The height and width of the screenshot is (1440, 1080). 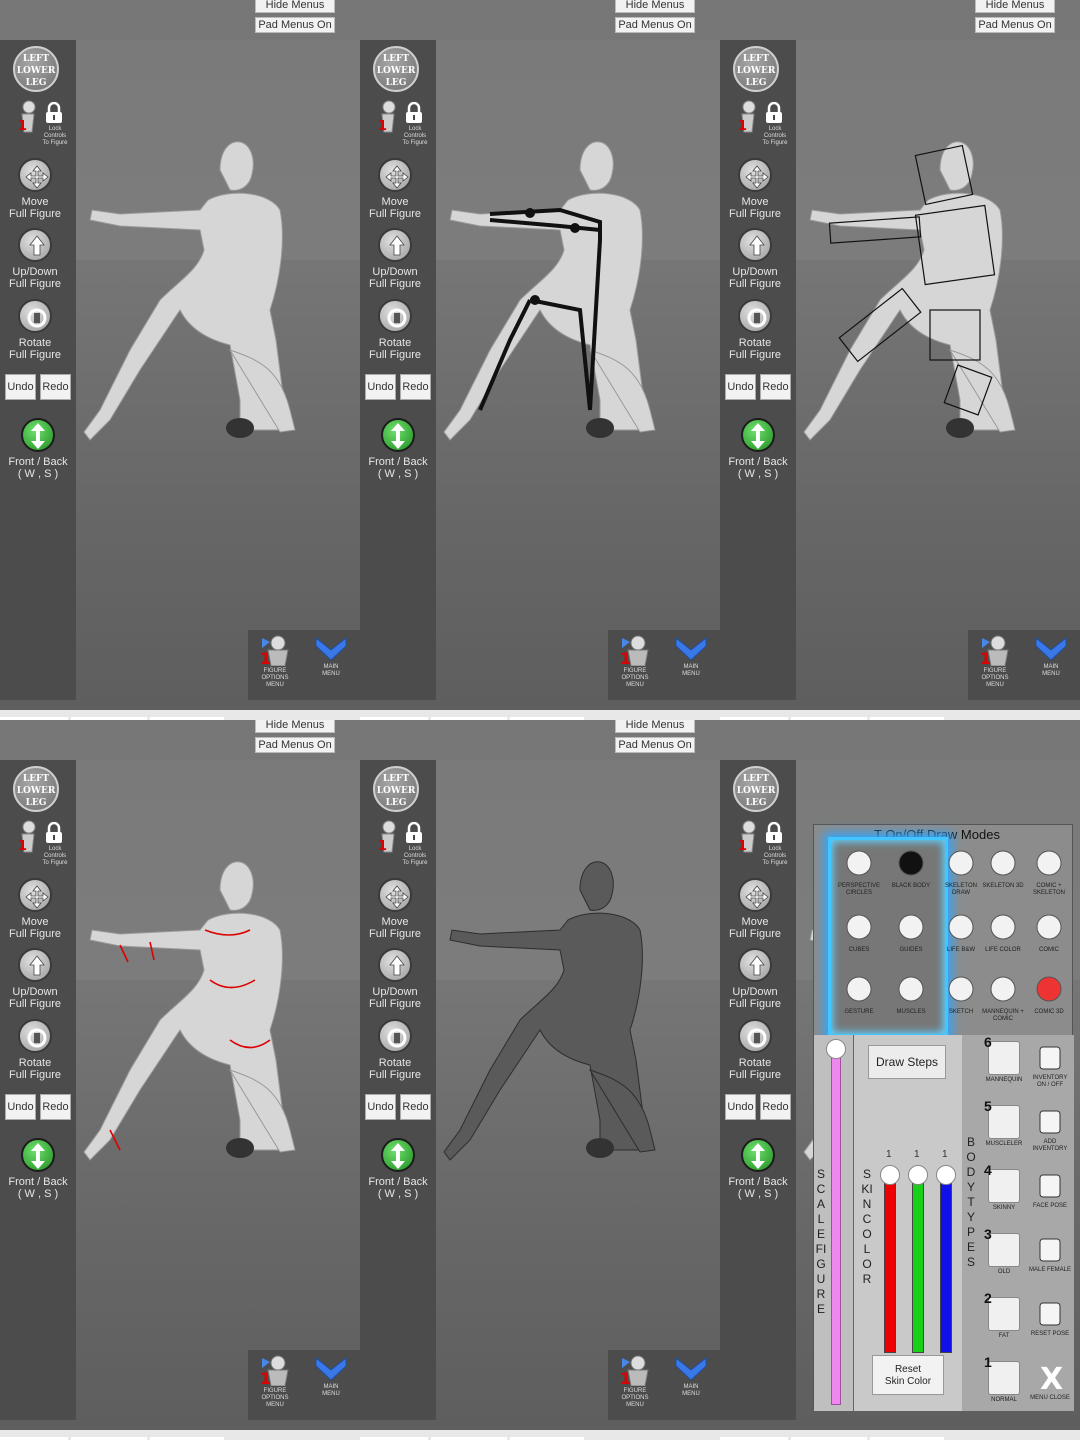 I want to click on inventory-on-off-button: INVENTORY ON / OFF, so click(x=1050, y=1065).